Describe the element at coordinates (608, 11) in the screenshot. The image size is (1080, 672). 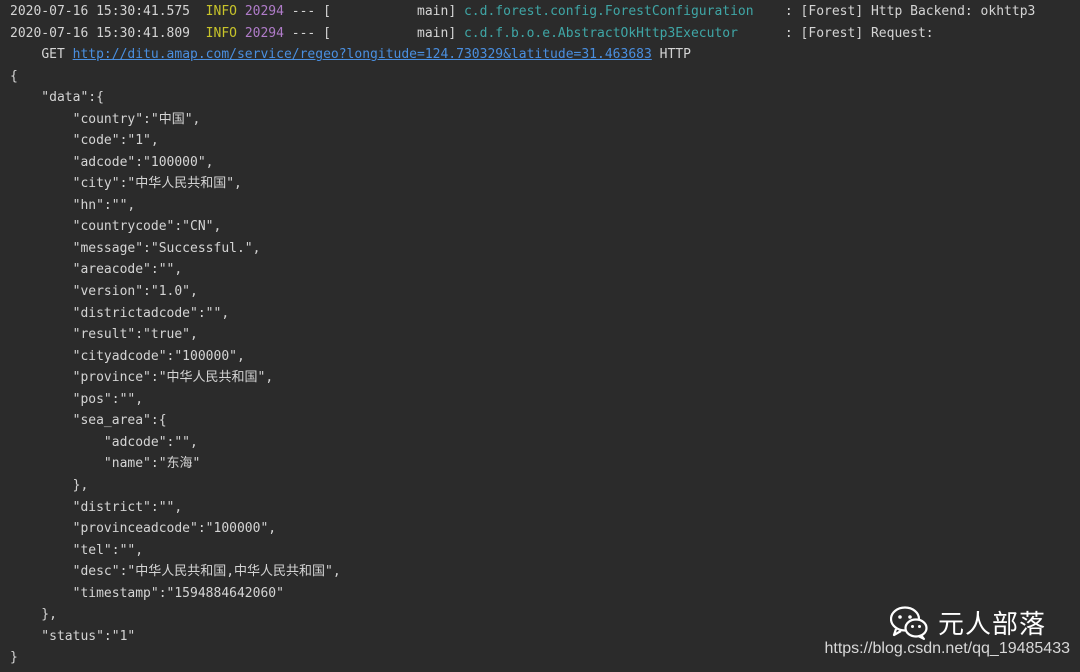
I see `log-logger: c.d.forest.config.ForestConfiguration` at that location.